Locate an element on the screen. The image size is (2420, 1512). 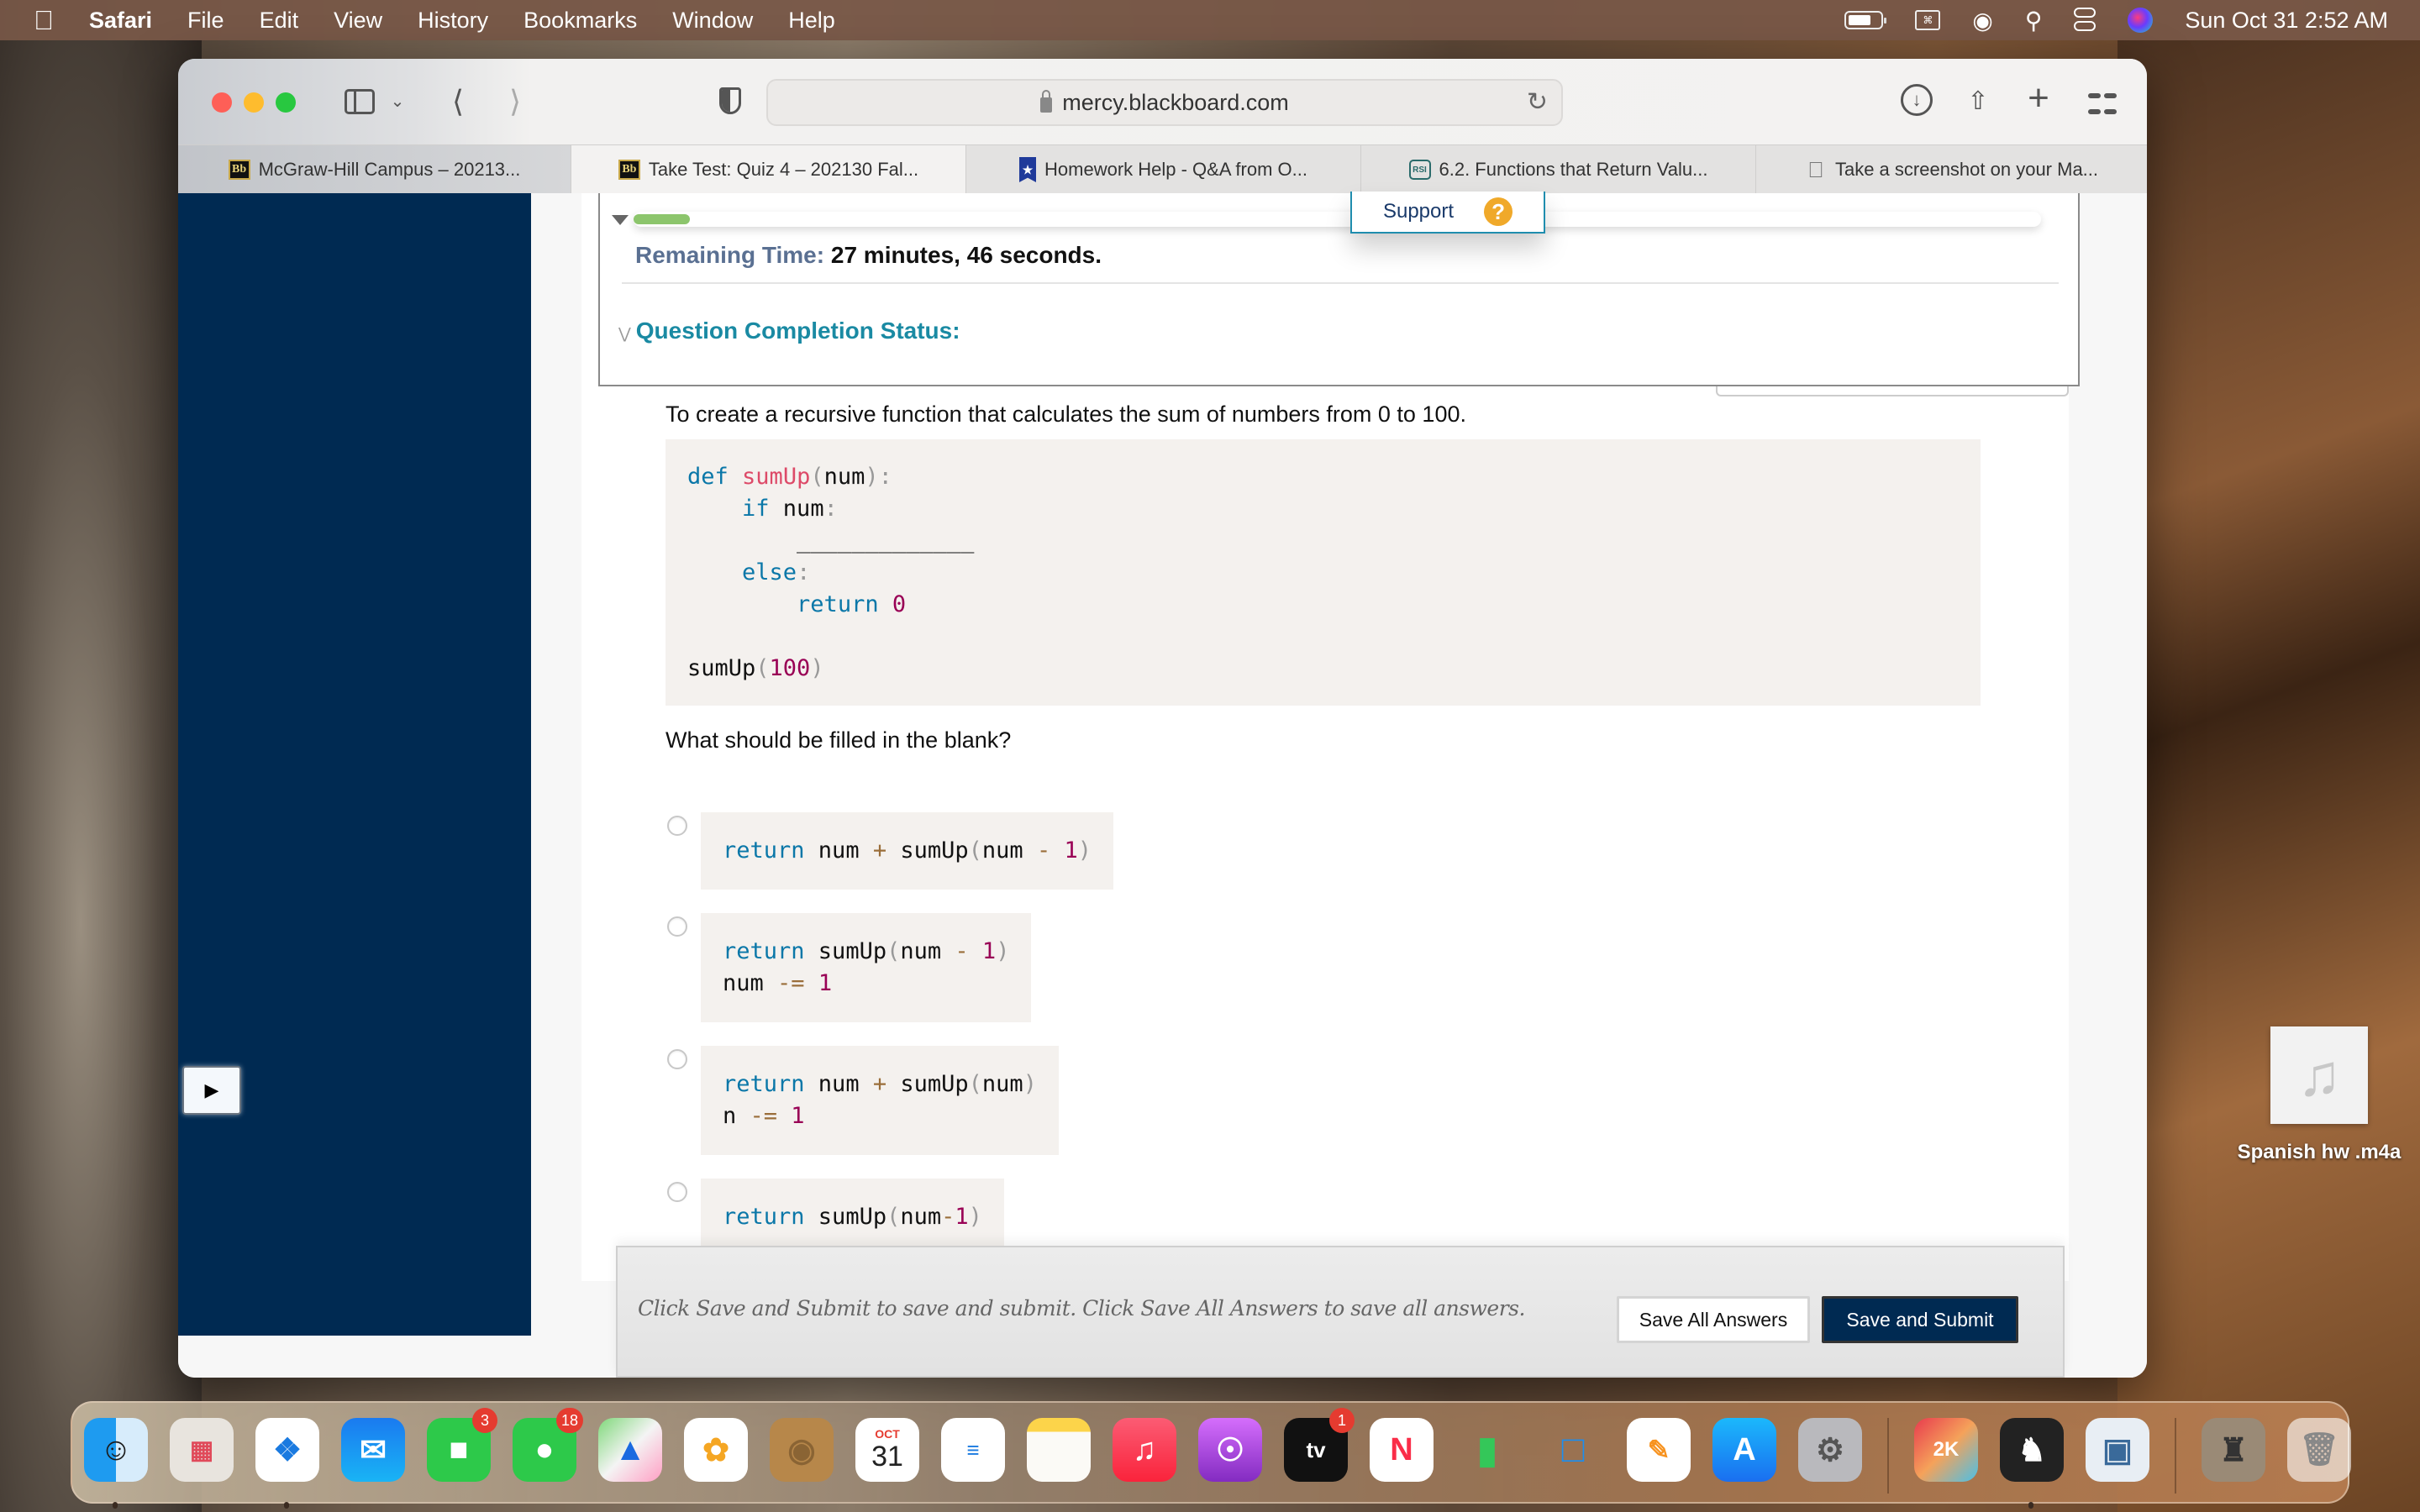
downloads-icon: ↓ is located at coordinates (1917, 100).